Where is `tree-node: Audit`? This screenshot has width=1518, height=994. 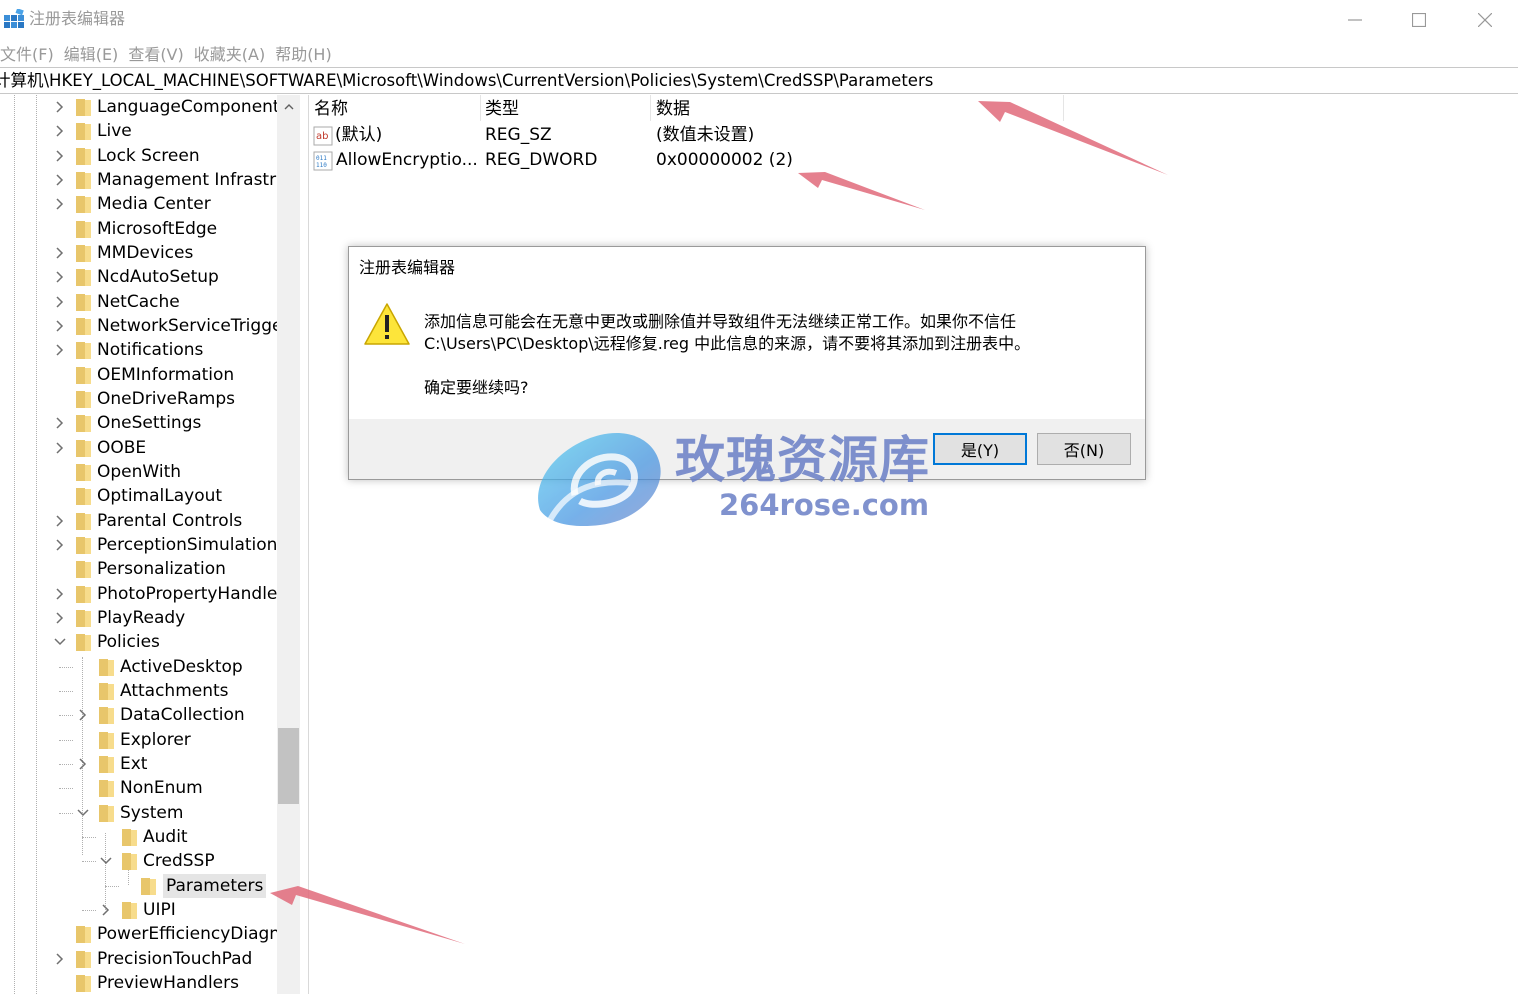 tree-node: Audit is located at coordinates (138, 837).